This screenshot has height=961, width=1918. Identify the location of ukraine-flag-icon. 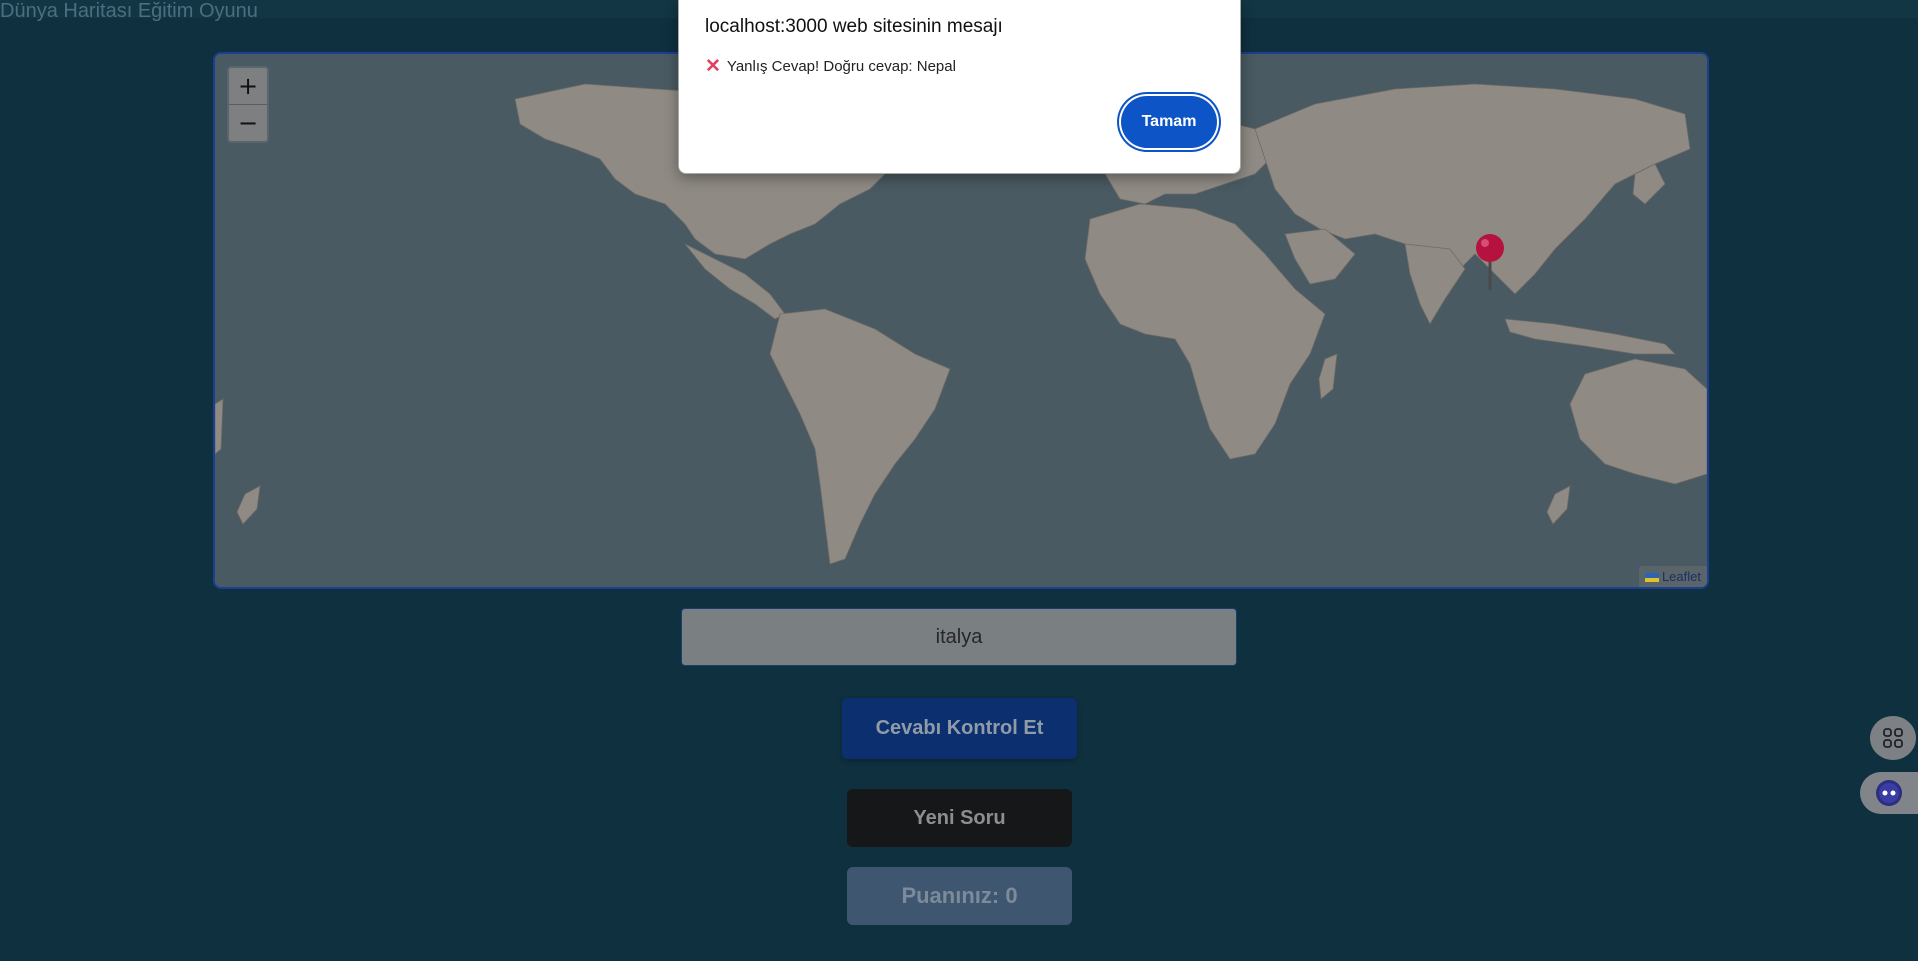
(1651, 578).